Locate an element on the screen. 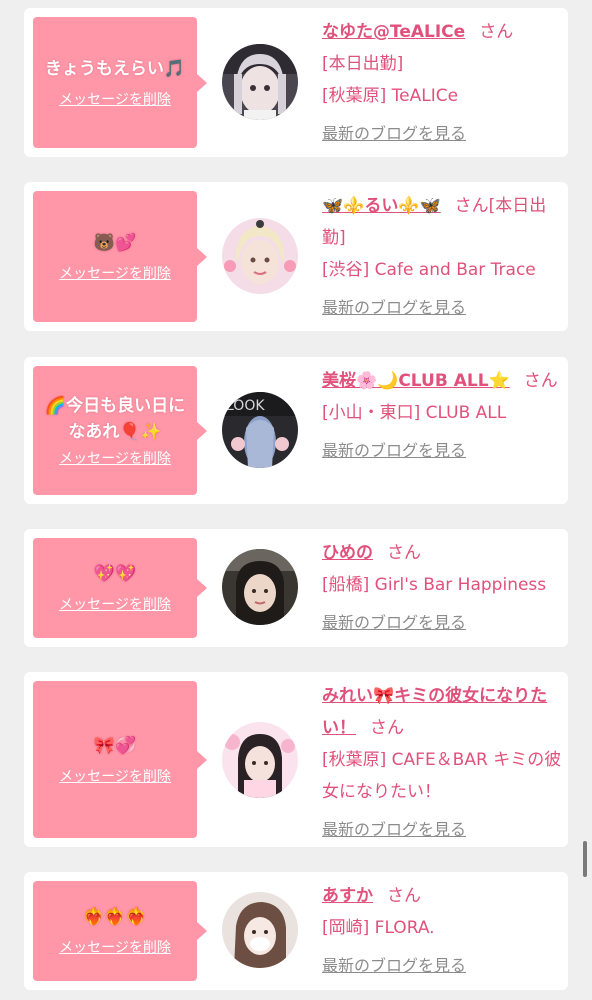  shop-line: [小山・東口] CLUB ALL is located at coordinates (414, 413).